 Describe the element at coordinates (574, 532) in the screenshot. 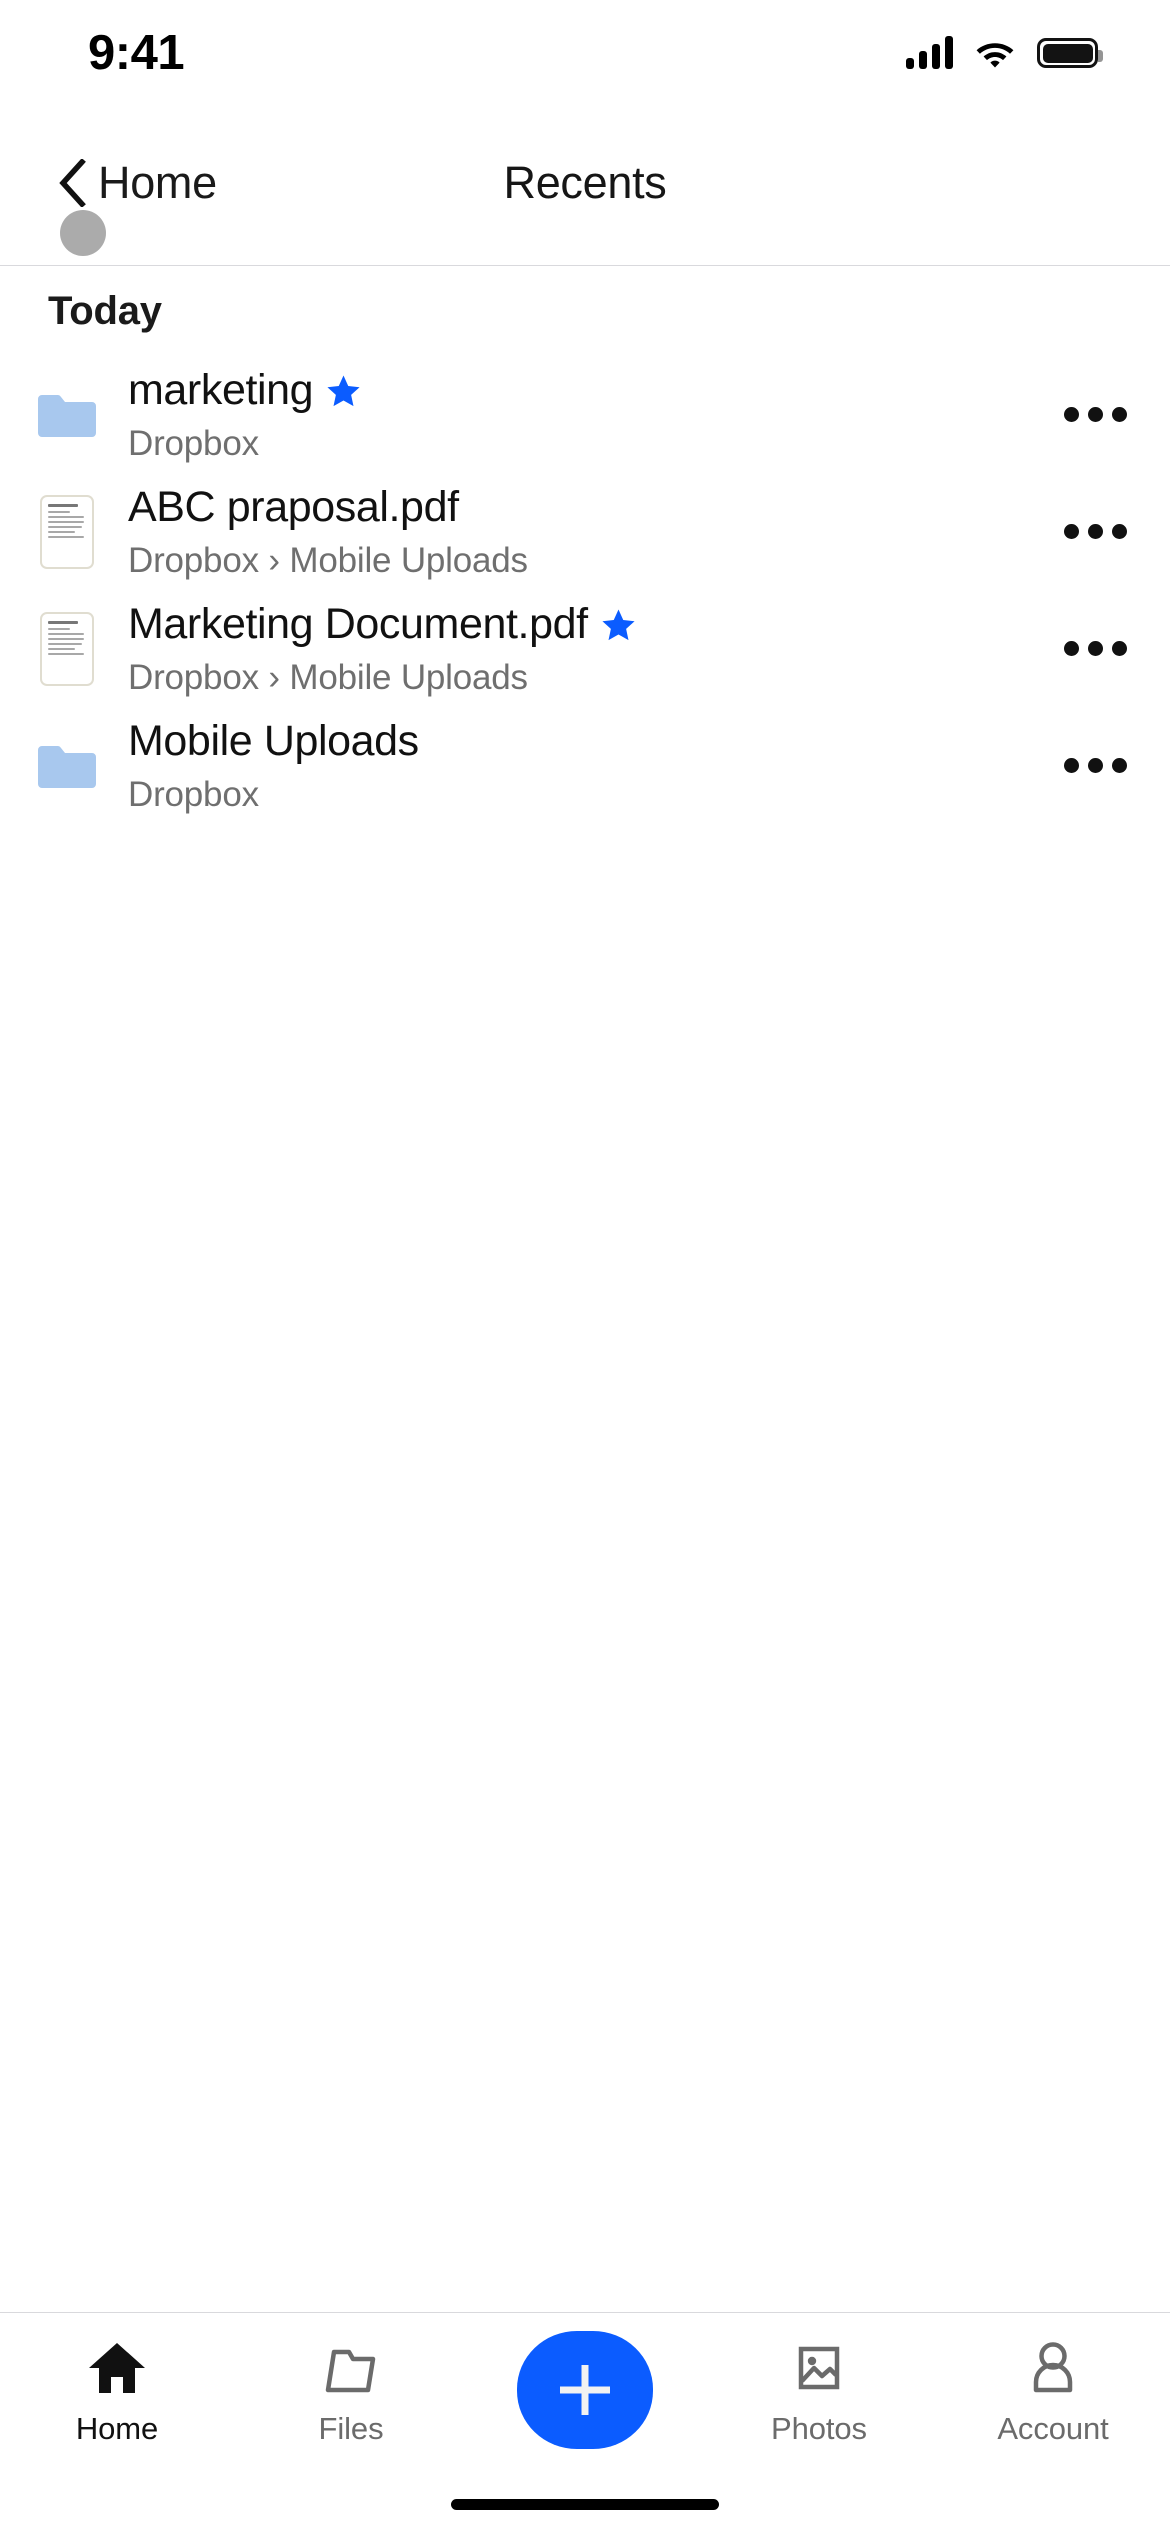

I see `list-item-text: ABC praposal.pdf Dropbox › Mobile Uploads` at that location.